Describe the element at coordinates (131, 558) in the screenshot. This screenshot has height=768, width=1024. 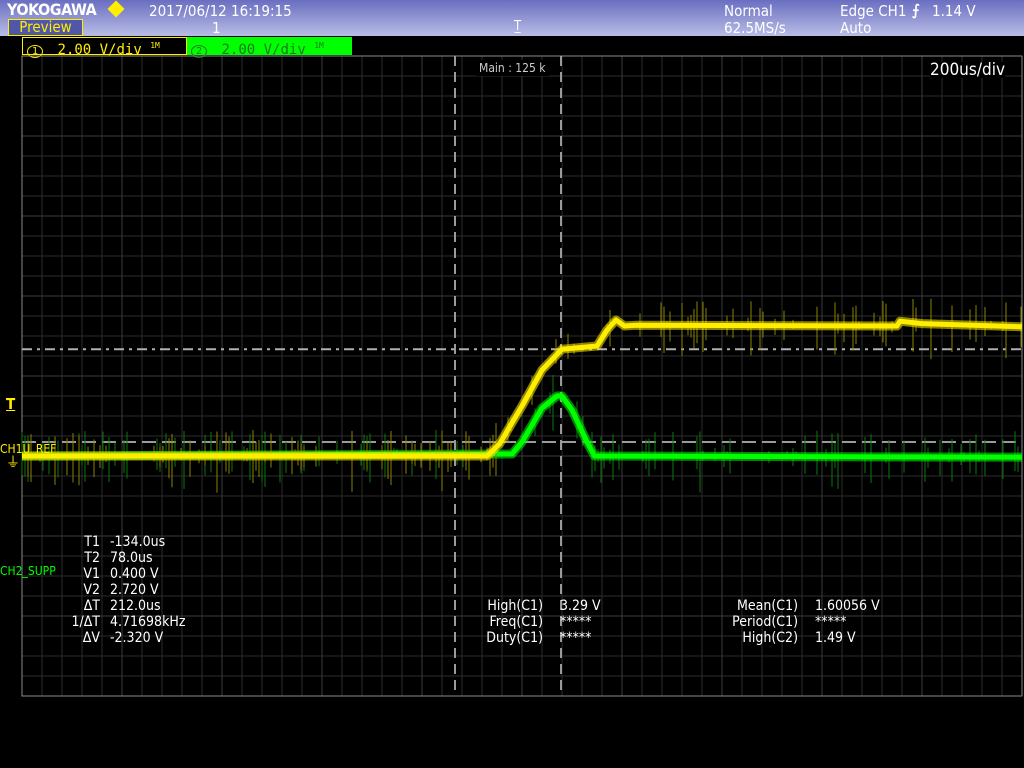
I see `cursor-value: 78.0us` at that location.